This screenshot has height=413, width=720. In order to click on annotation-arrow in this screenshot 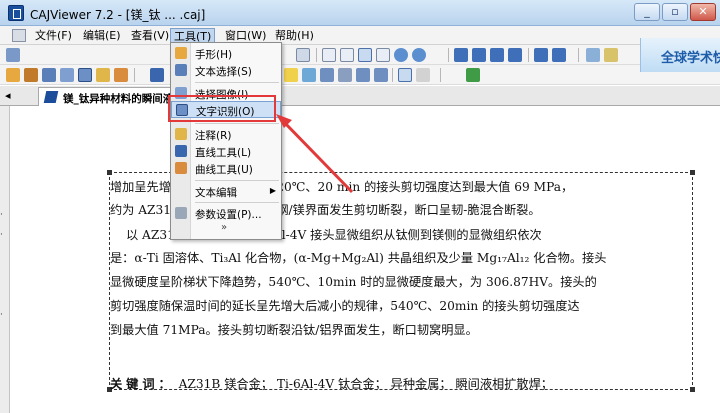, I will do `click(315, 154)`.